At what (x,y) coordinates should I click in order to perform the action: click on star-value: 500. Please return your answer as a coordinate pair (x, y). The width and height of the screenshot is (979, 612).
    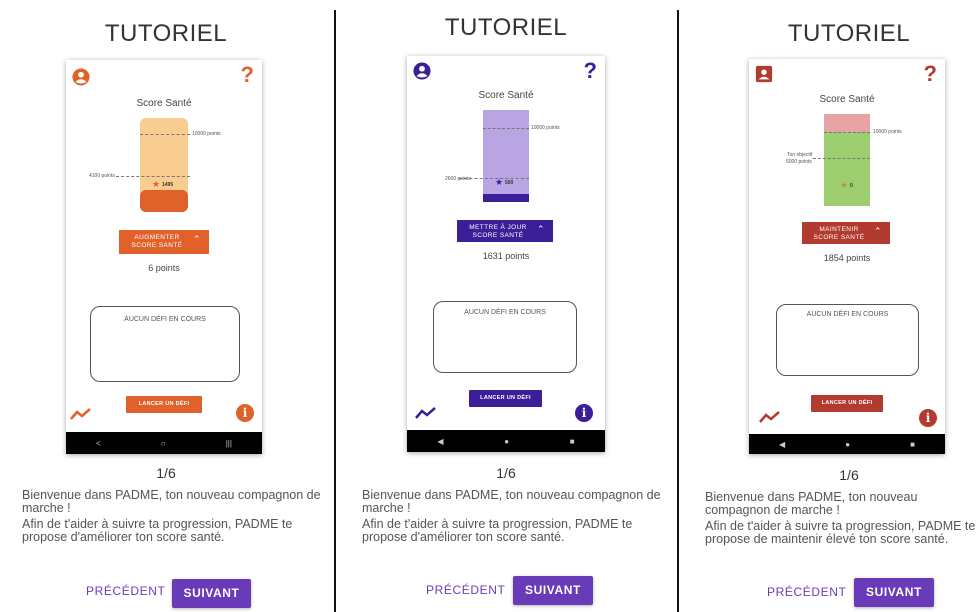
    Looking at the image, I should click on (509, 183).